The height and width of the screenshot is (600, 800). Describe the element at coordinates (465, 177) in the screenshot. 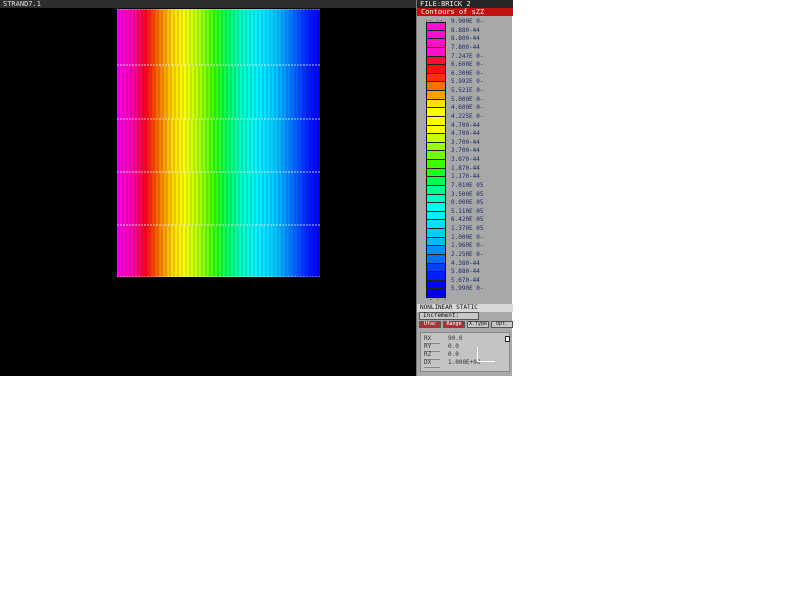

I see `legend-label: 1.170-44` at that location.